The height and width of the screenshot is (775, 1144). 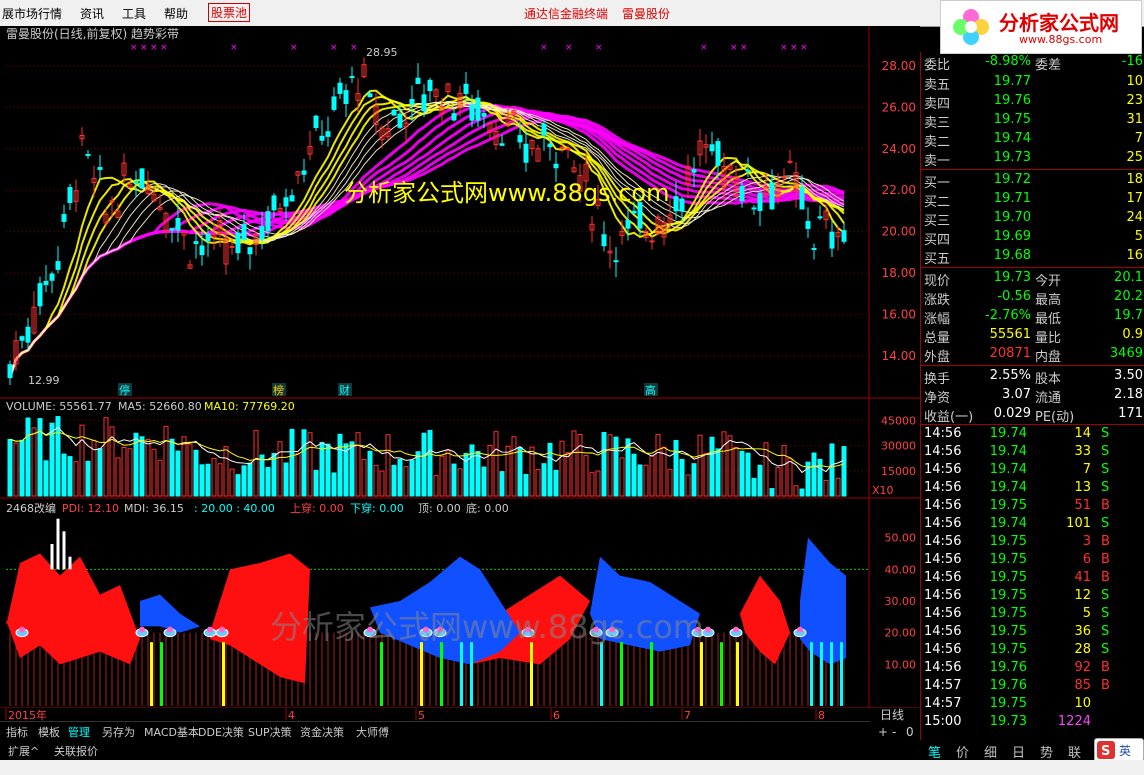 I want to click on event-tag: 高, so click(x=650, y=390).